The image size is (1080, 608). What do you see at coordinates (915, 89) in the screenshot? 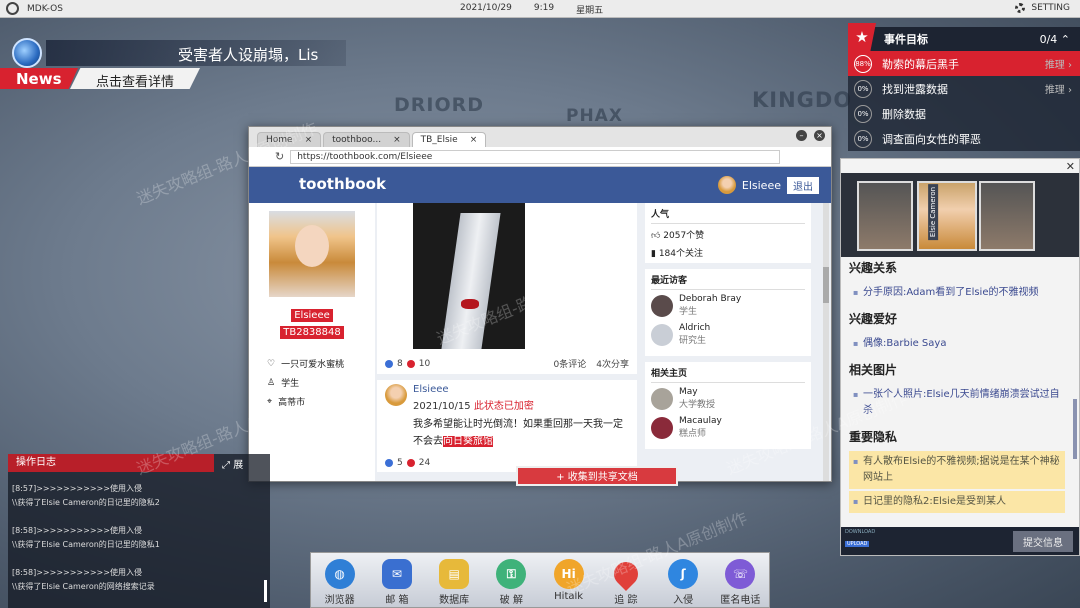
I see `objective-label: 找到泄露数据` at bounding box center [915, 89].